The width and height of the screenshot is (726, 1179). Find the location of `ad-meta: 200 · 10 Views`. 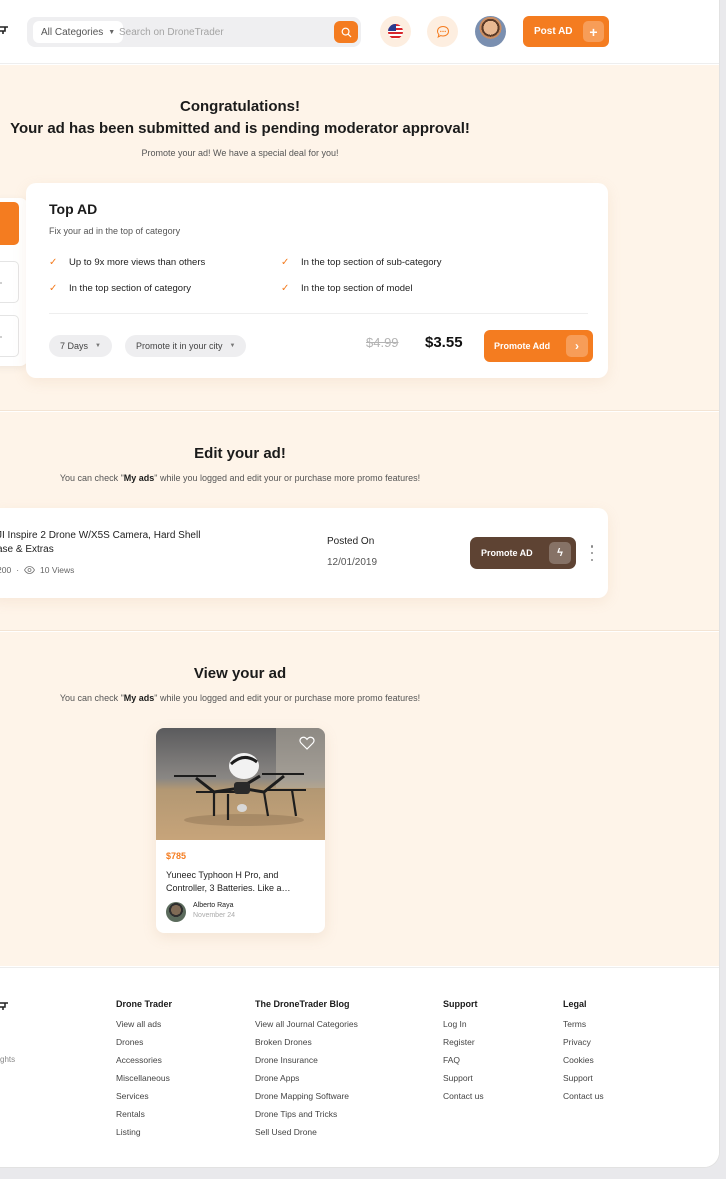

ad-meta: 200 · 10 Views is located at coordinates (37, 570).